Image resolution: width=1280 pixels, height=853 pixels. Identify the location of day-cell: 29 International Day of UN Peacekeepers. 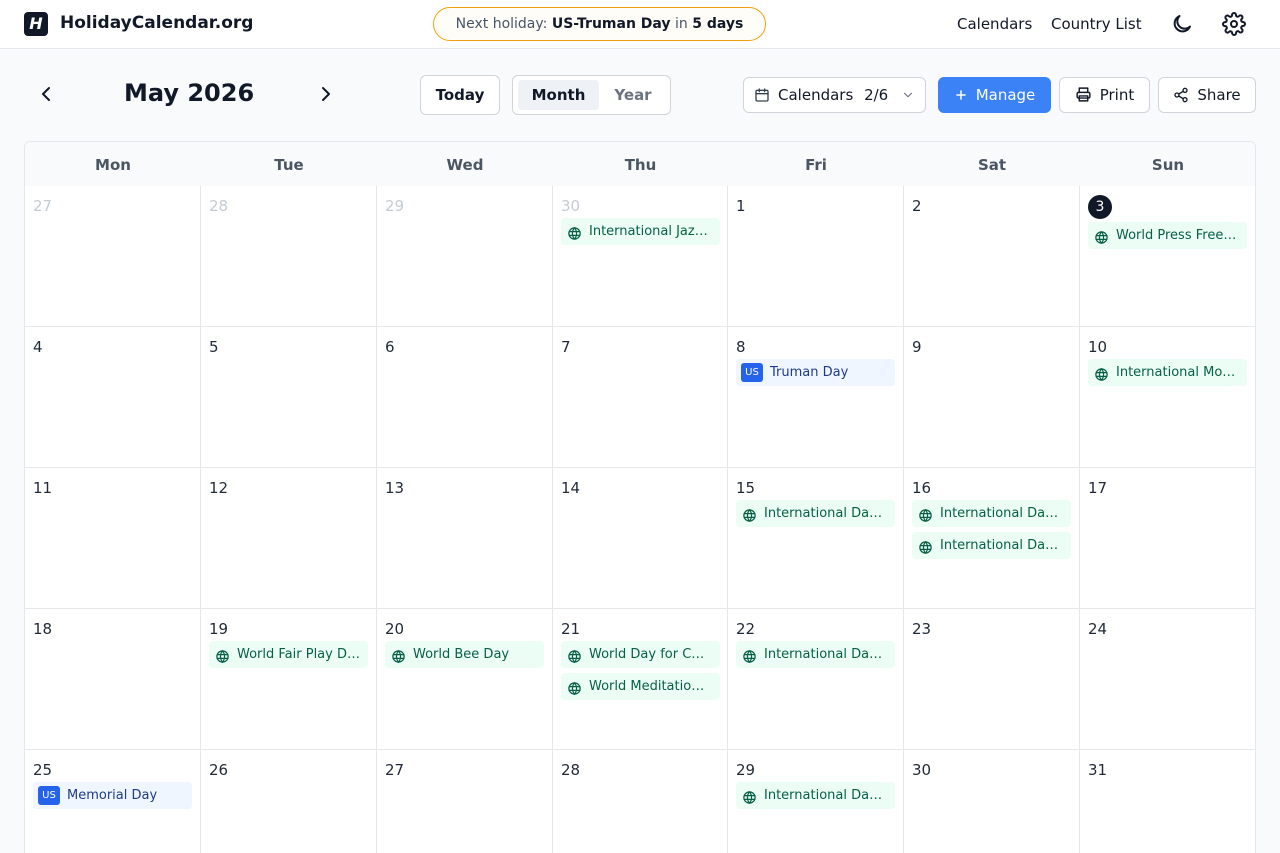
(816, 801).